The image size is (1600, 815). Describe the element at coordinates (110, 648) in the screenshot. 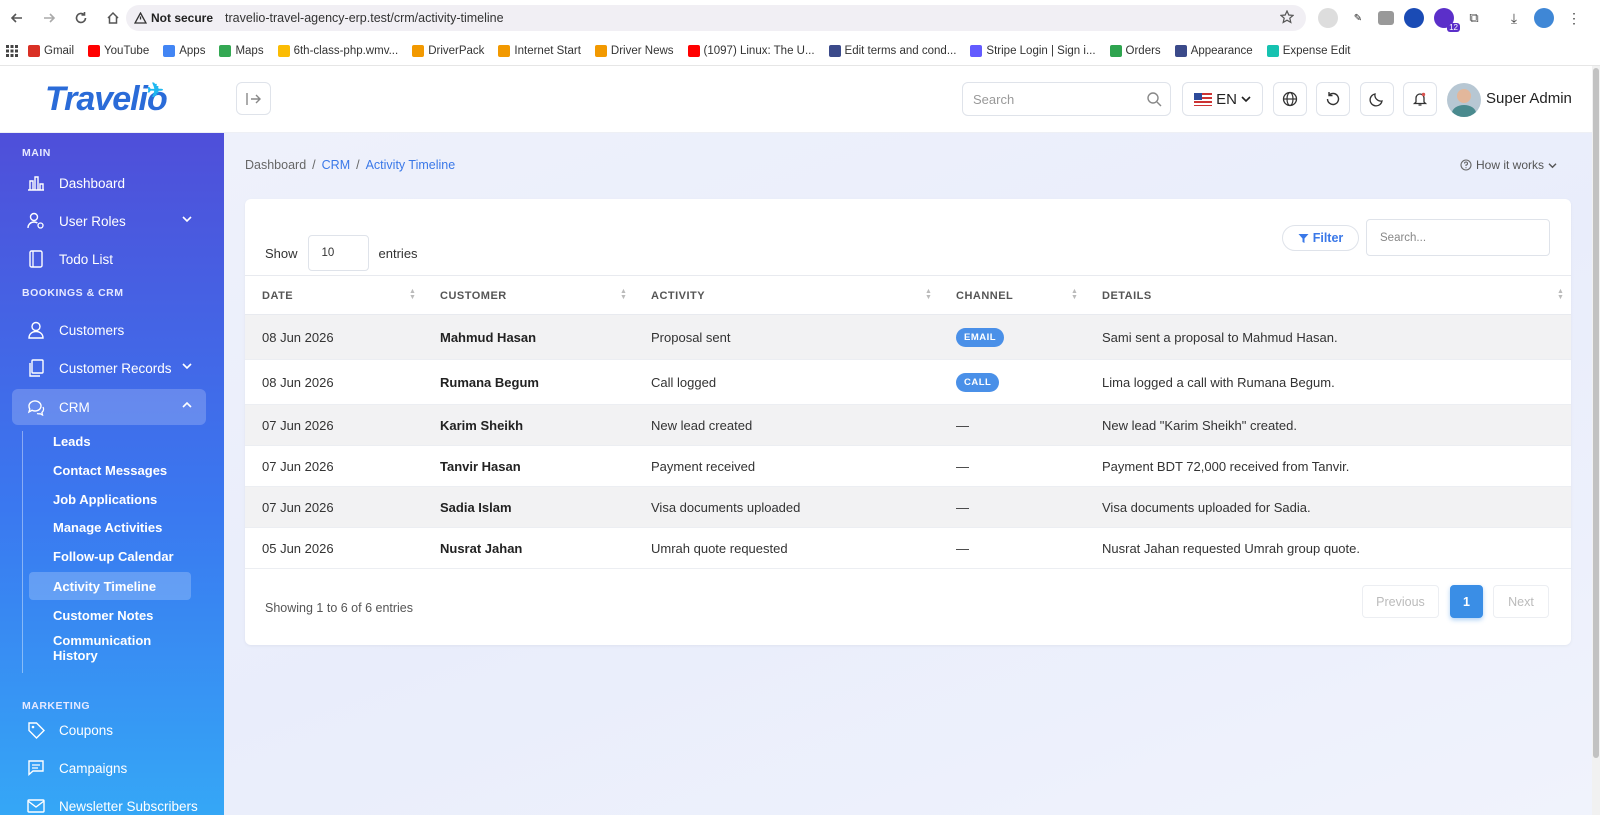

I see `sidebar-subitem-communication-history: Communication History` at that location.